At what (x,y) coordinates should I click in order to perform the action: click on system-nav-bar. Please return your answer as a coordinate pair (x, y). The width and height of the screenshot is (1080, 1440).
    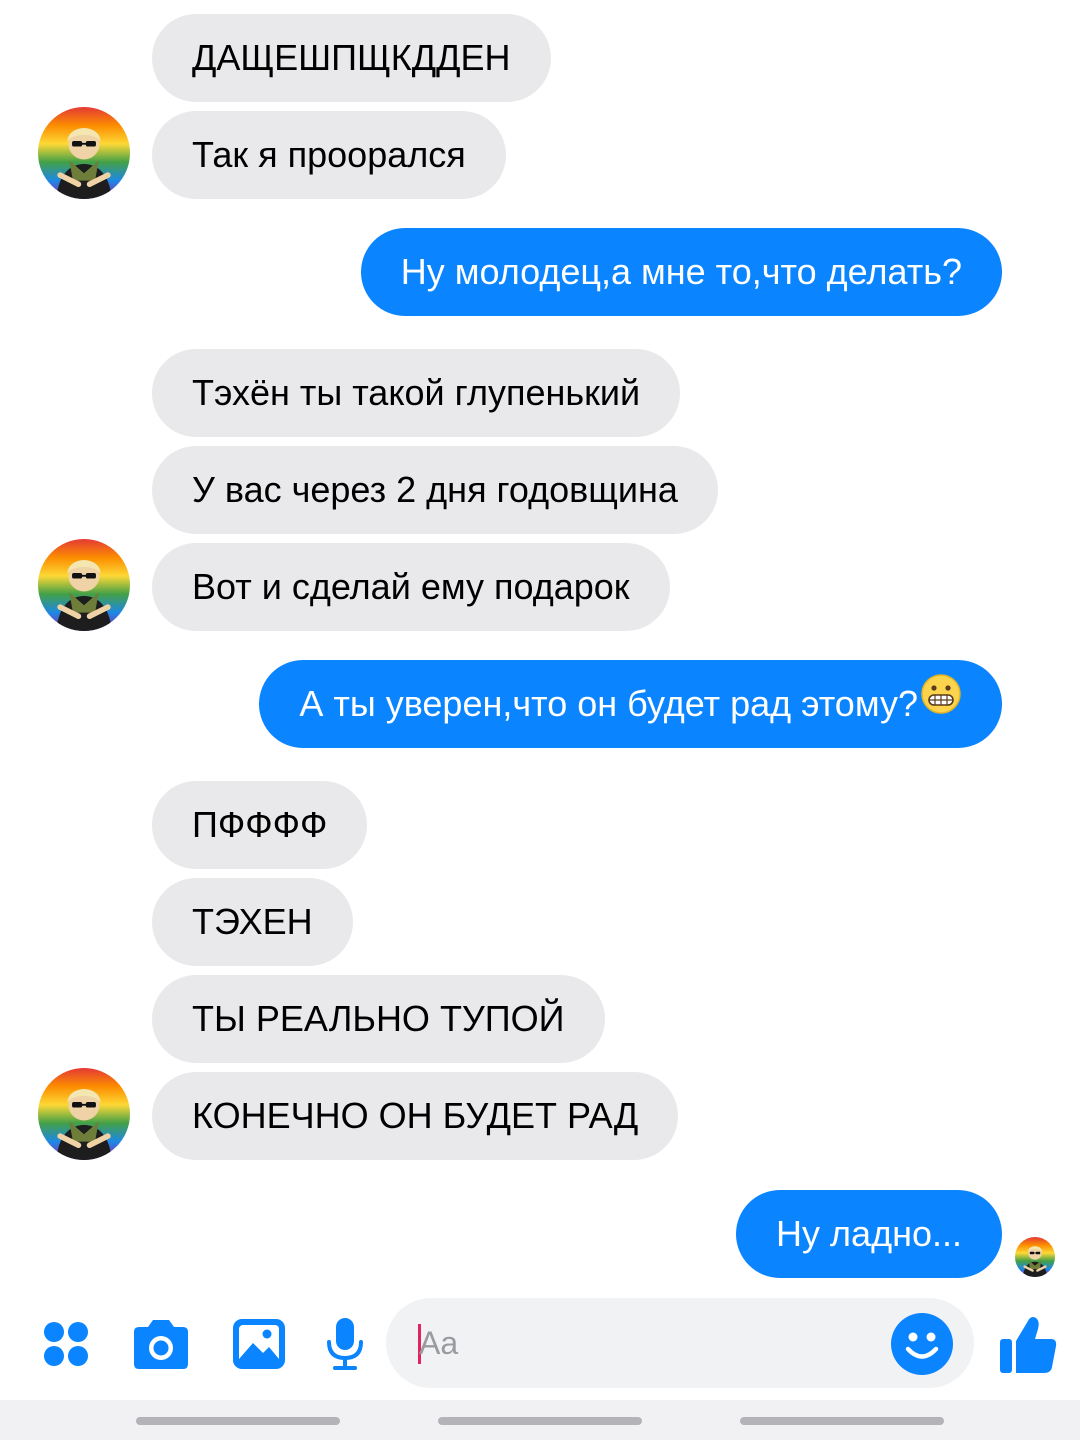
    Looking at the image, I should click on (540, 1420).